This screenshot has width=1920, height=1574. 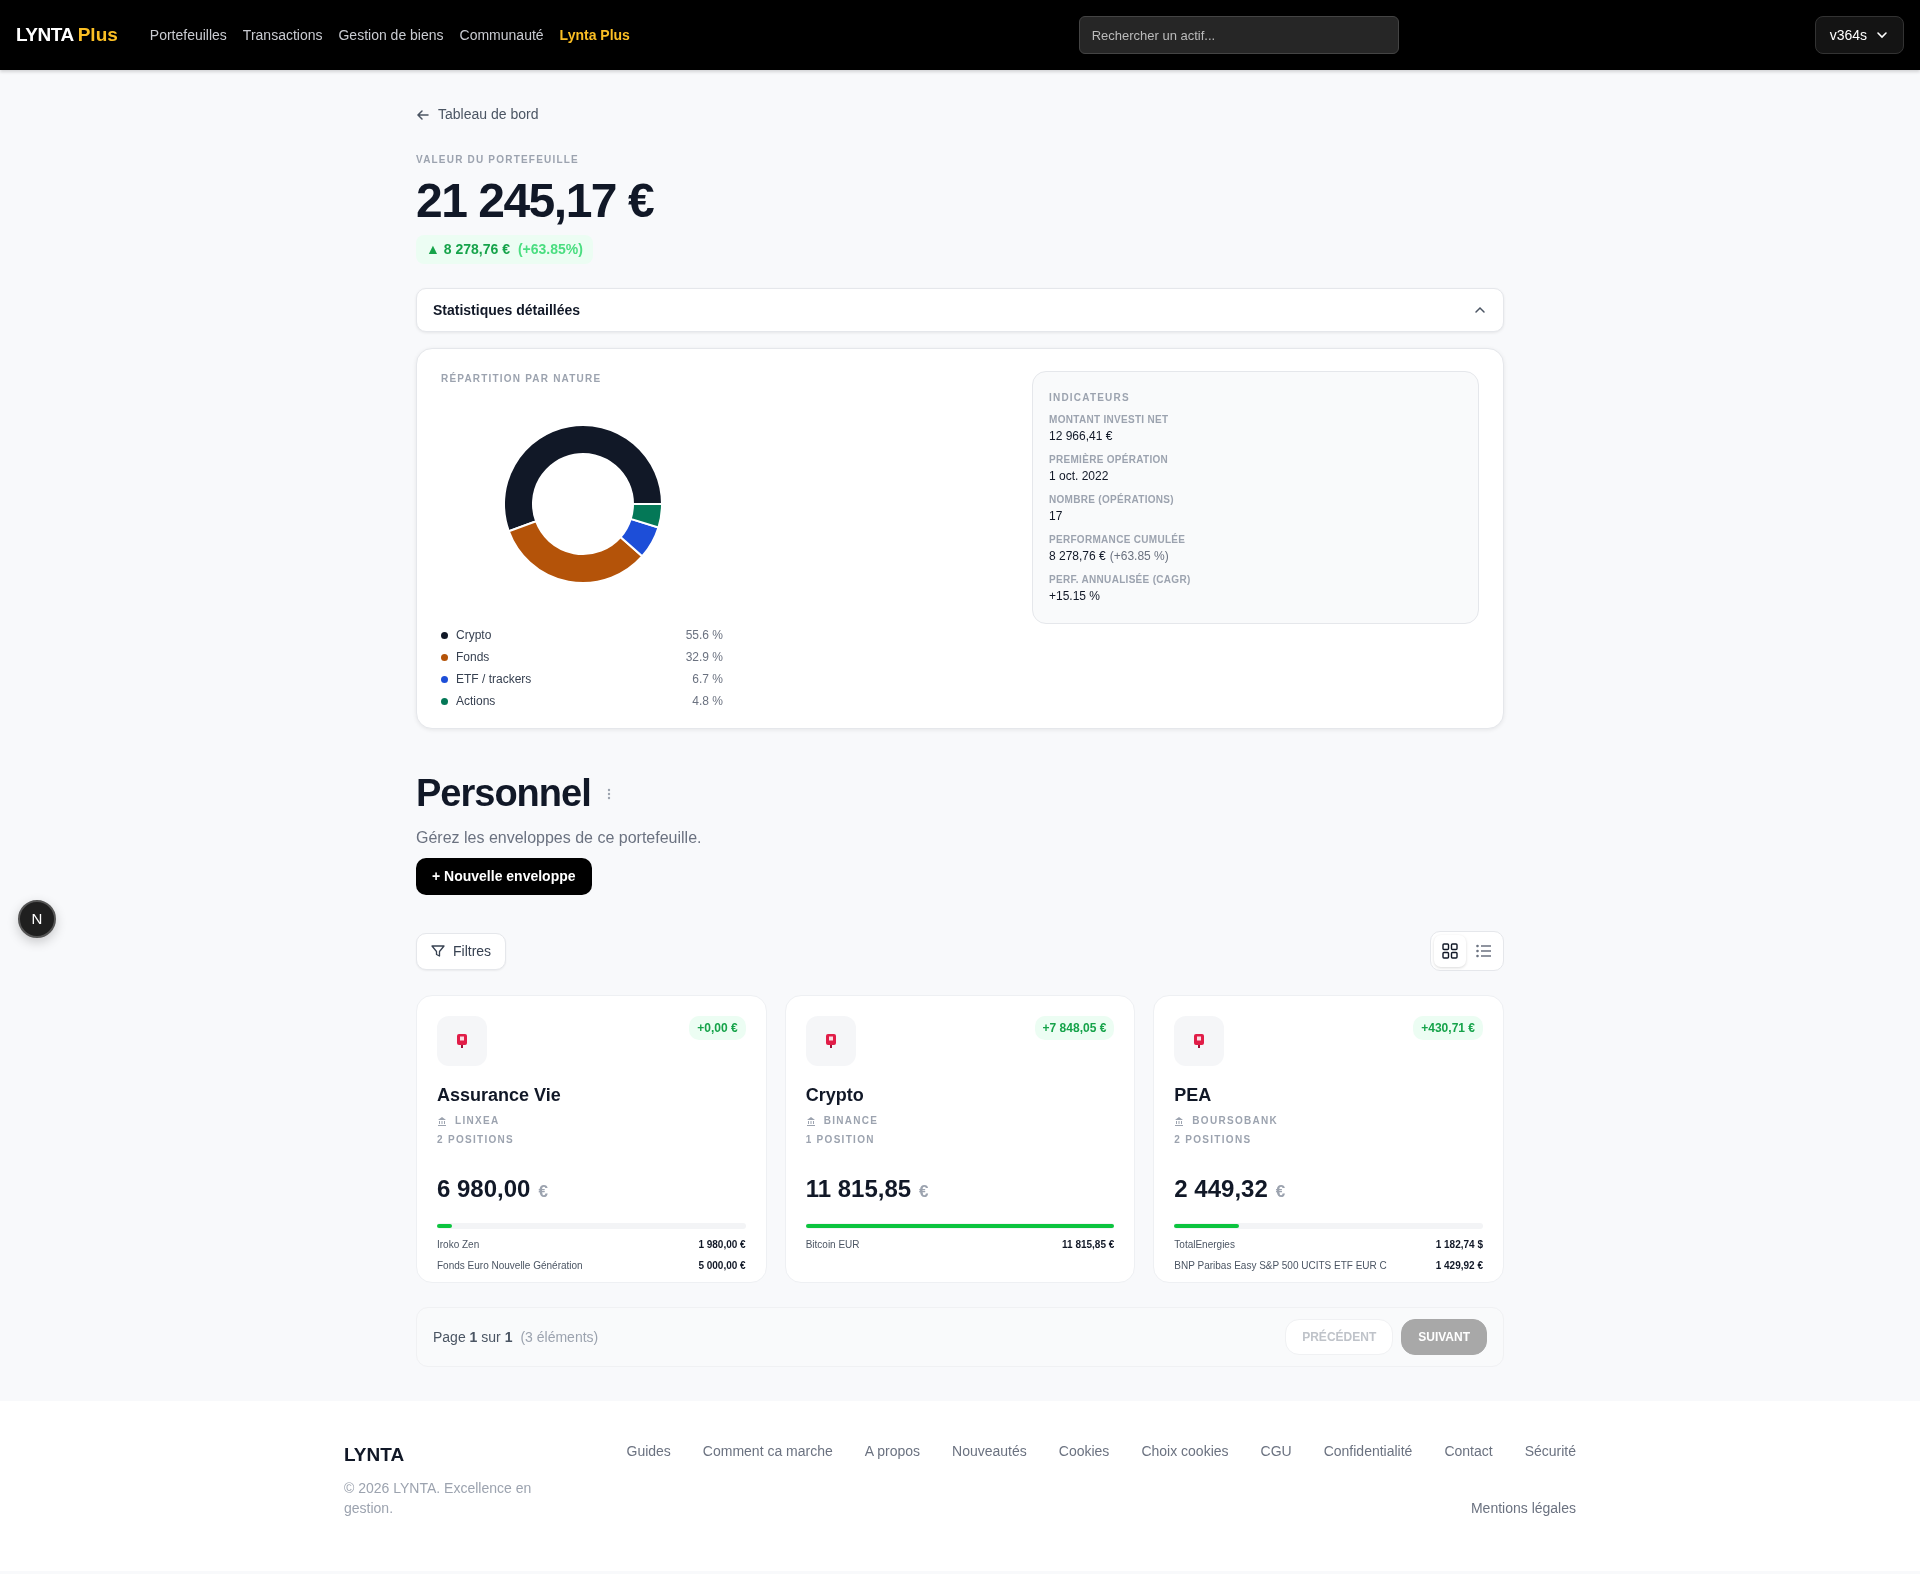 I want to click on holding-name: BNP Paribas Easy S&P 500 UCITS ETF EUR C, so click(x=1280, y=1266).